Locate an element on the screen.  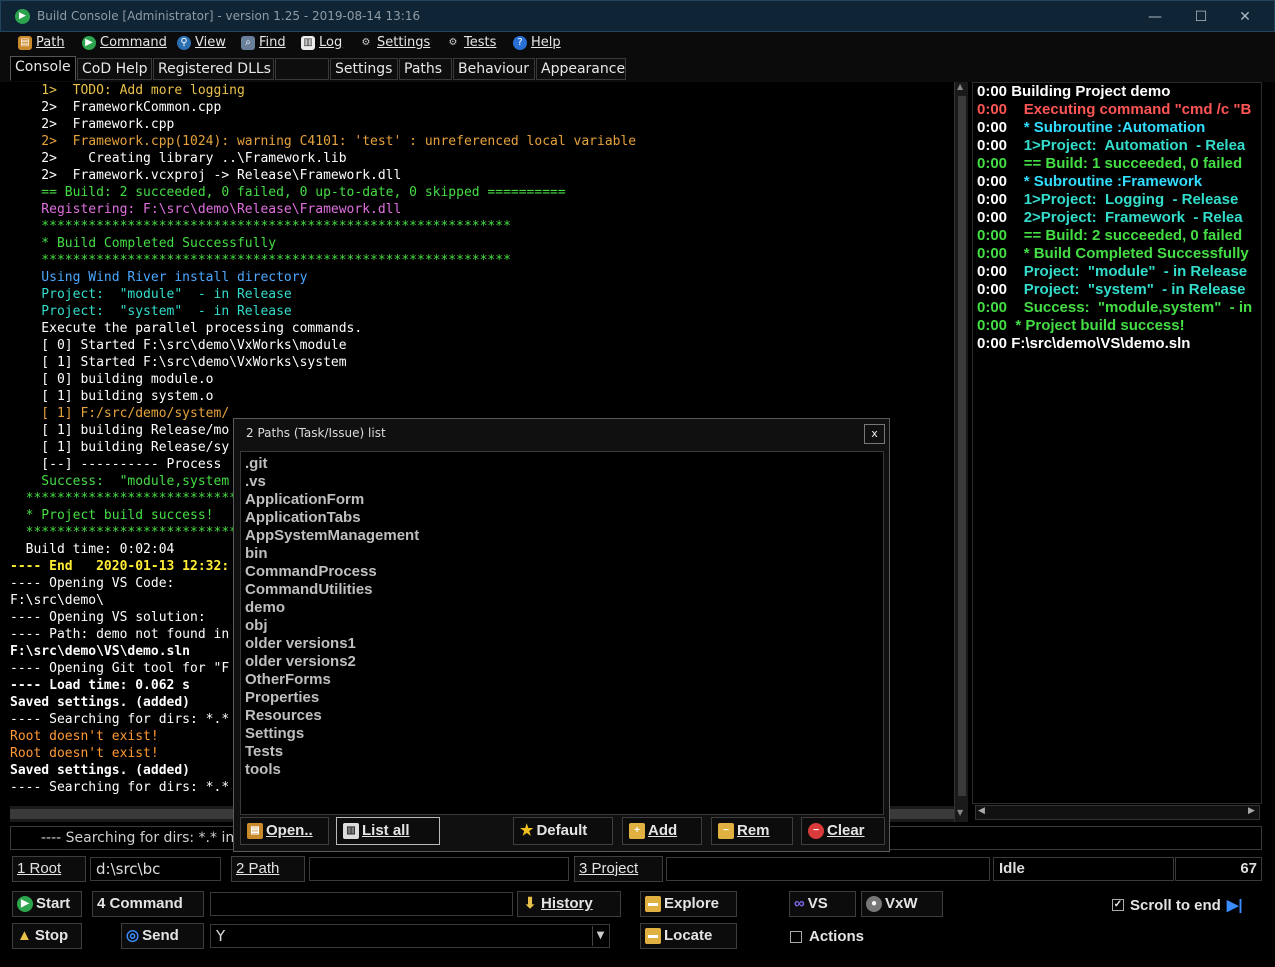
path-list-item: CommandUtilities is located at coordinates (564, 590).